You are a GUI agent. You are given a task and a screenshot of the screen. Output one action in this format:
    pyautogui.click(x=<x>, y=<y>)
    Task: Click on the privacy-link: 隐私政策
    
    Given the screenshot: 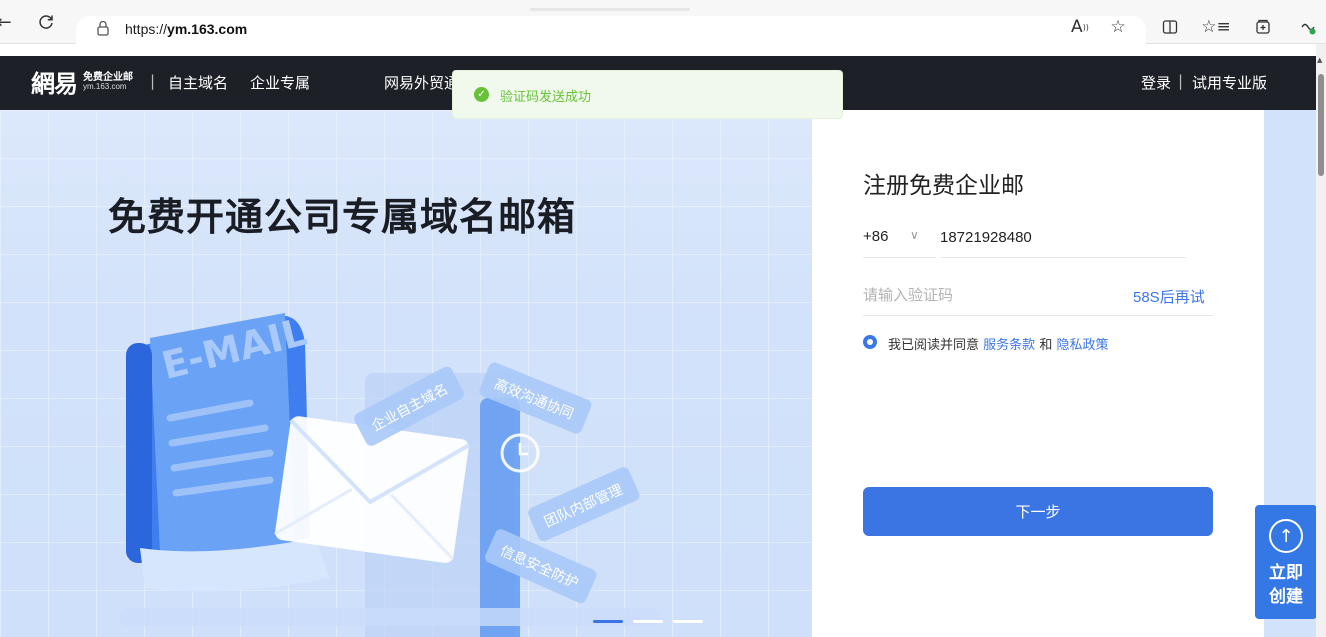 What is the action you would take?
    pyautogui.click(x=1082, y=345)
    